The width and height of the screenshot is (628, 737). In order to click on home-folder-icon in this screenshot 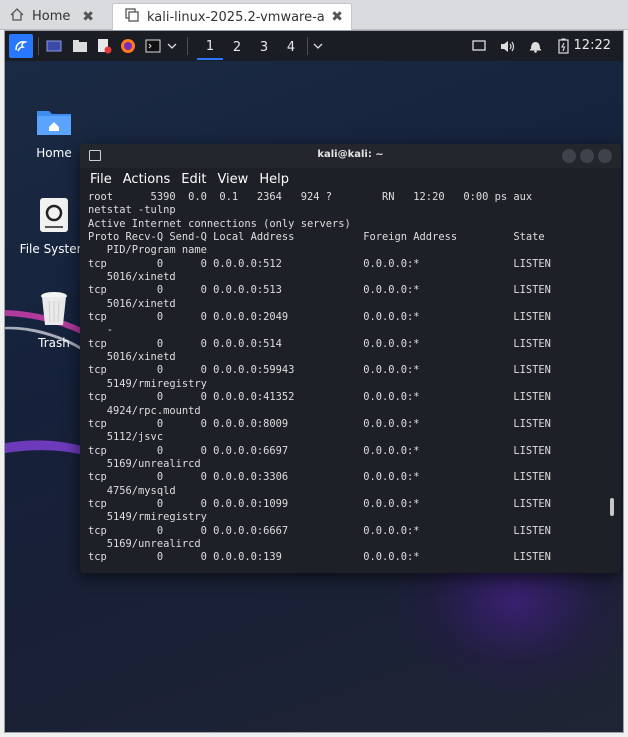, I will do `click(54, 122)`.